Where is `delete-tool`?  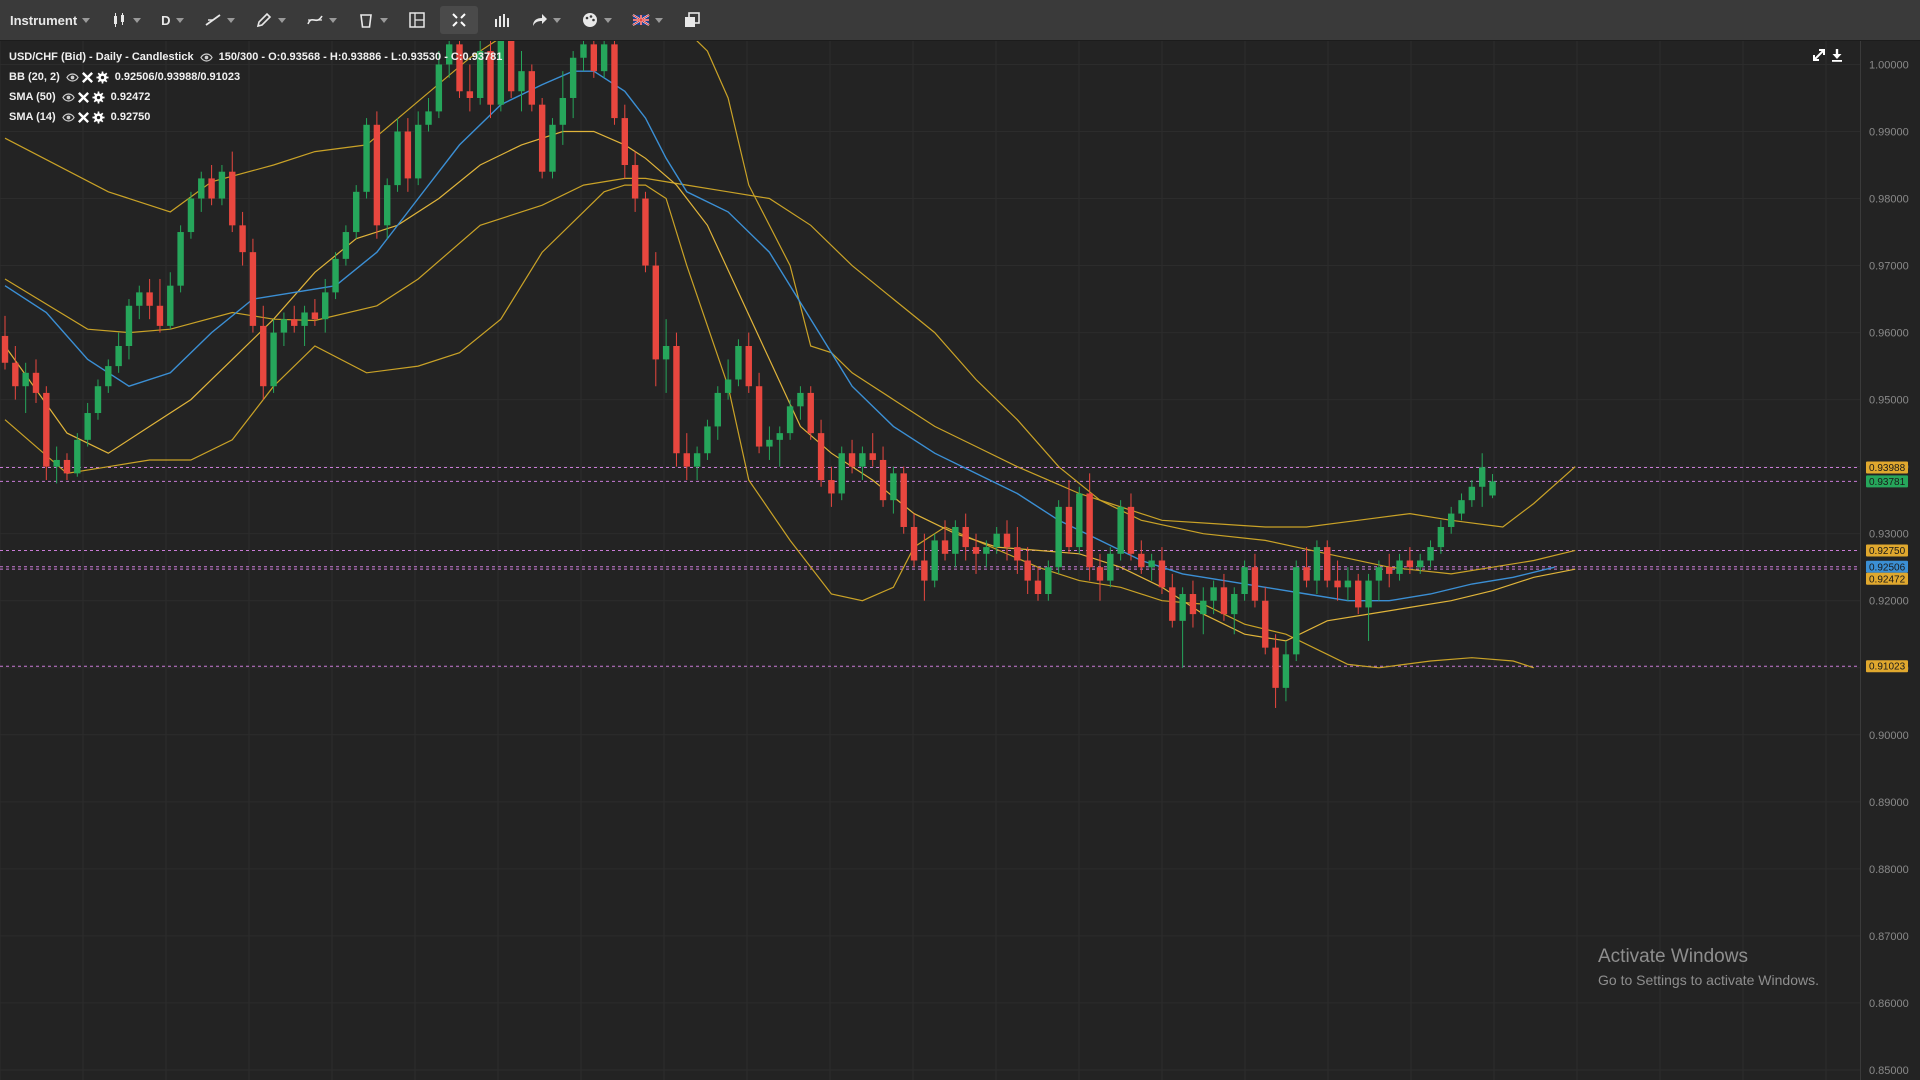 delete-tool is located at coordinates (372, 20).